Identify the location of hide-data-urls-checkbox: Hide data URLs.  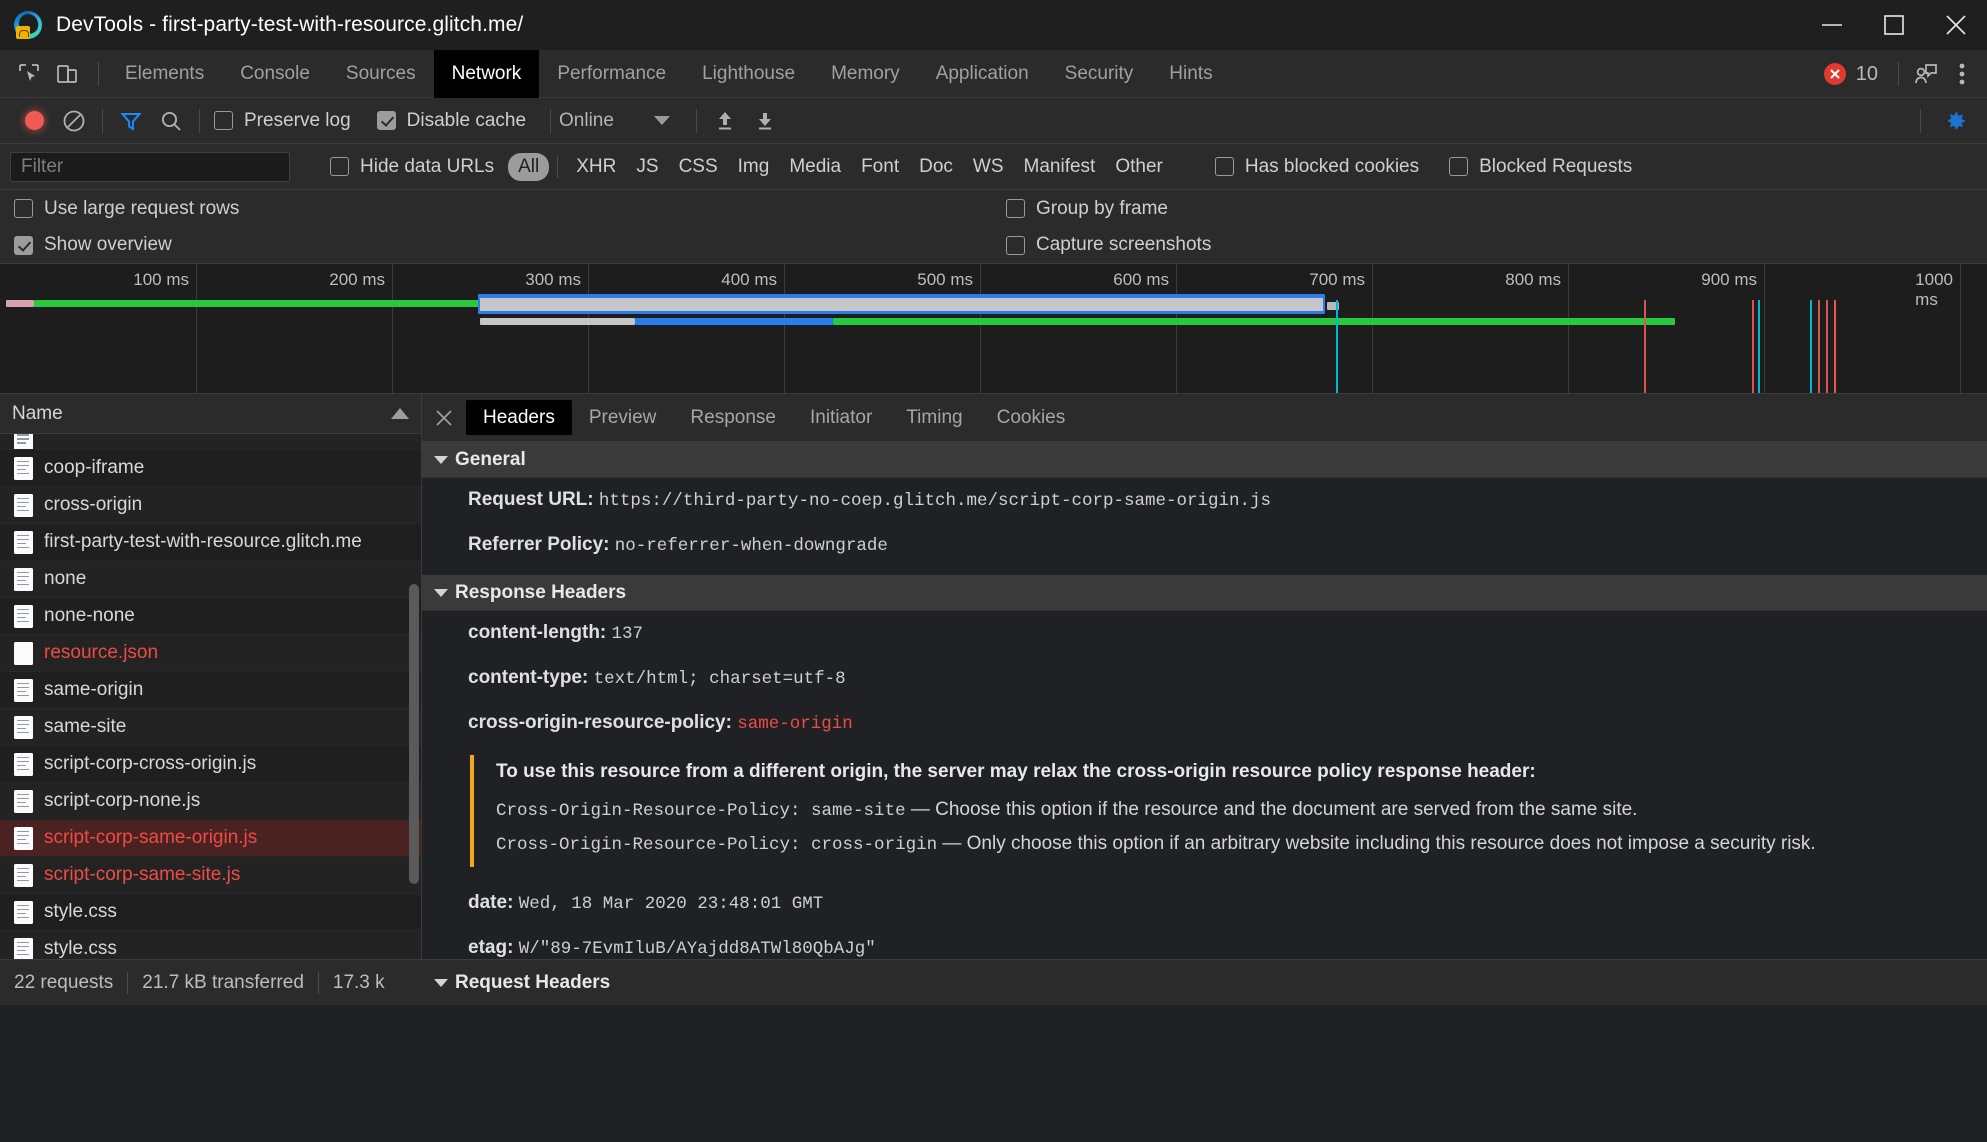
(412, 167).